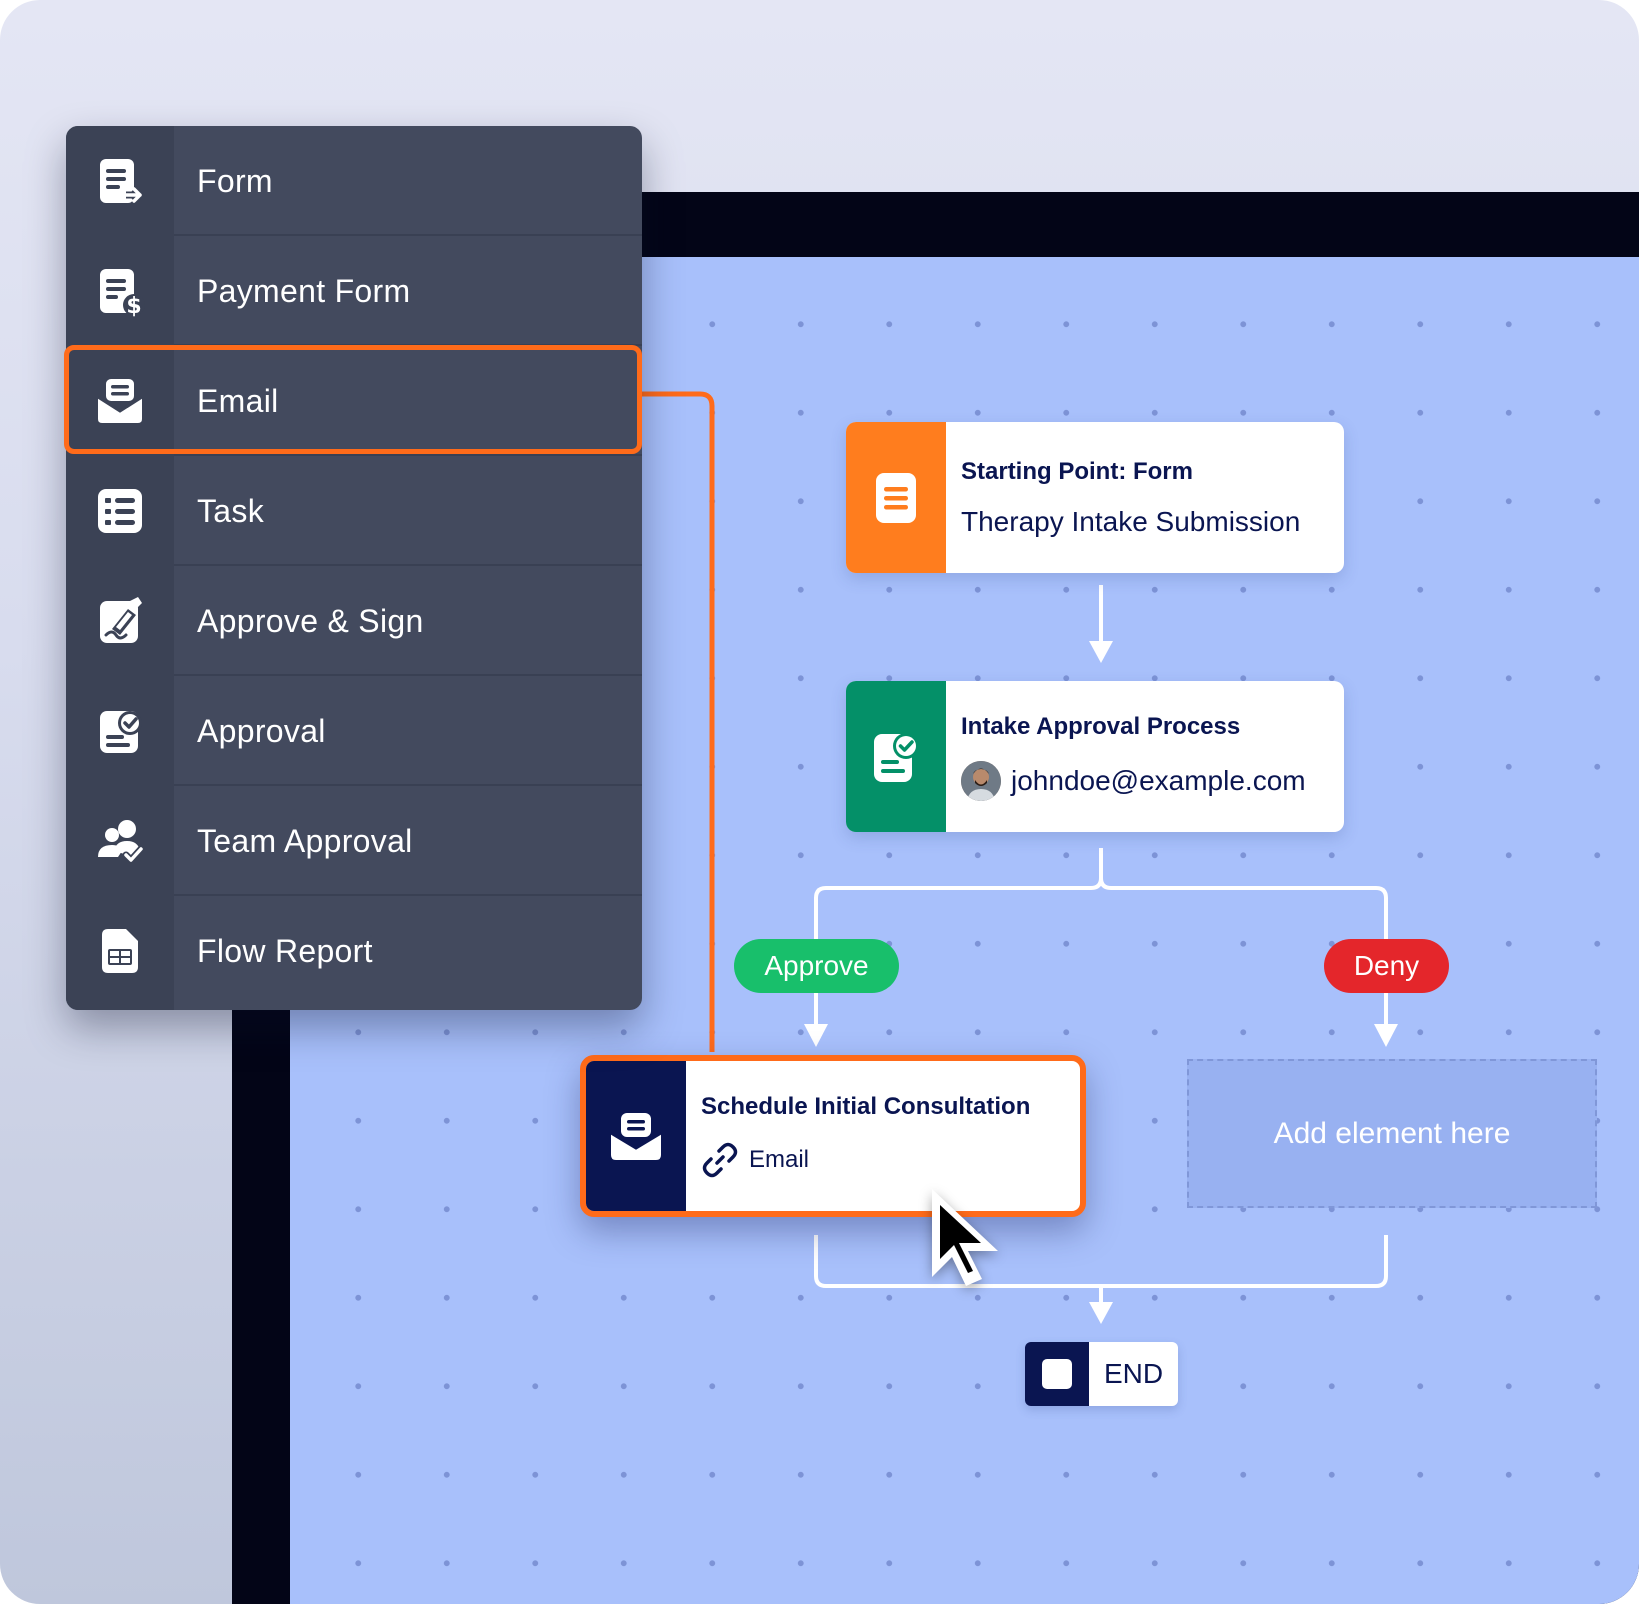  I want to click on menu-item-email: Email, so click(354, 401).